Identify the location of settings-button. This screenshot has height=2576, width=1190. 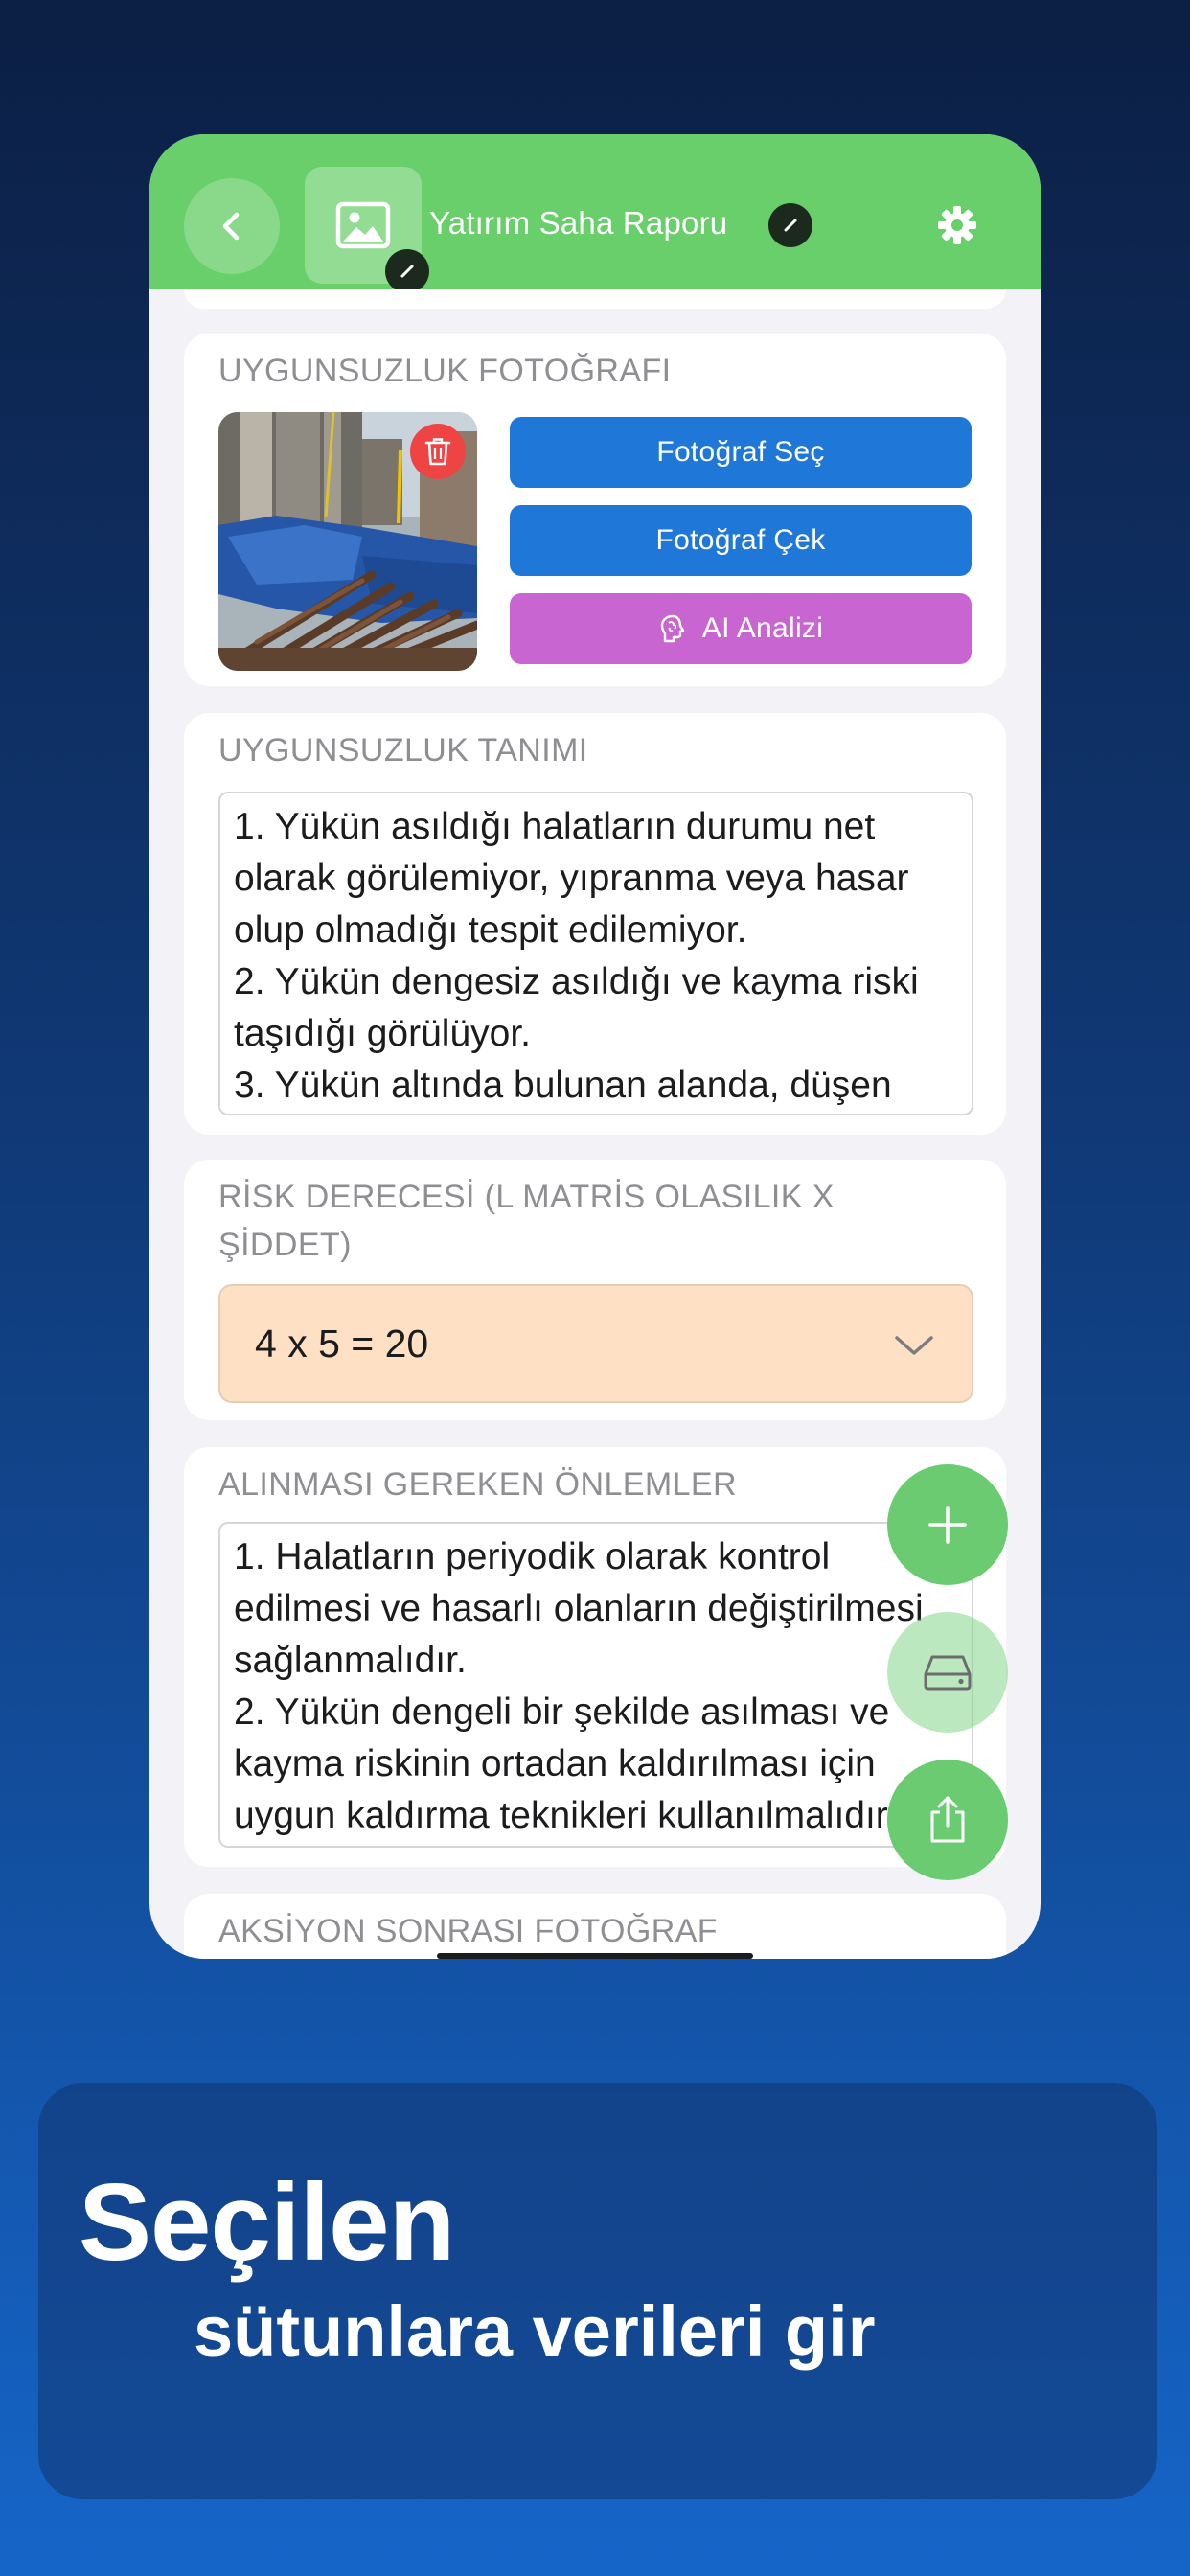
(957, 225).